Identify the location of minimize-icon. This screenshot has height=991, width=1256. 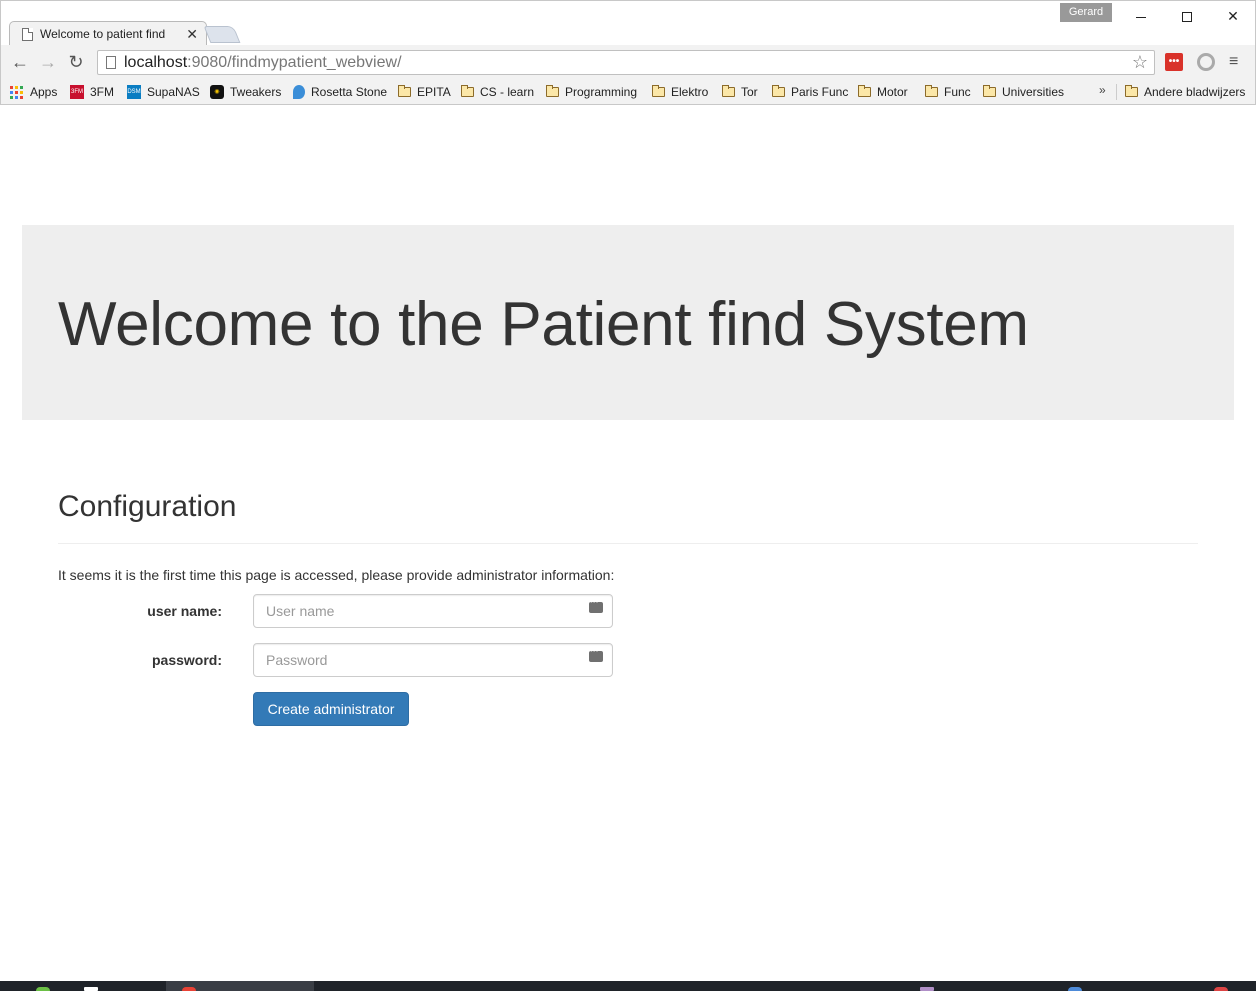
(1141, 17).